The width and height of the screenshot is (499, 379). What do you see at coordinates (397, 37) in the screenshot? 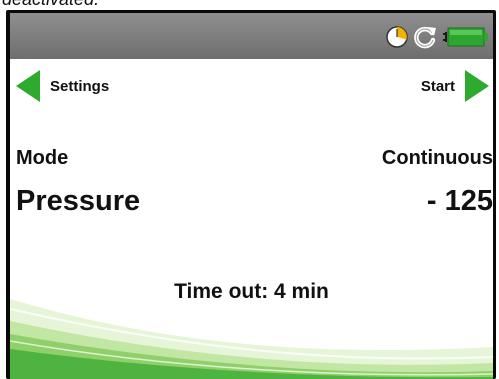
I see `timer-icon` at bounding box center [397, 37].